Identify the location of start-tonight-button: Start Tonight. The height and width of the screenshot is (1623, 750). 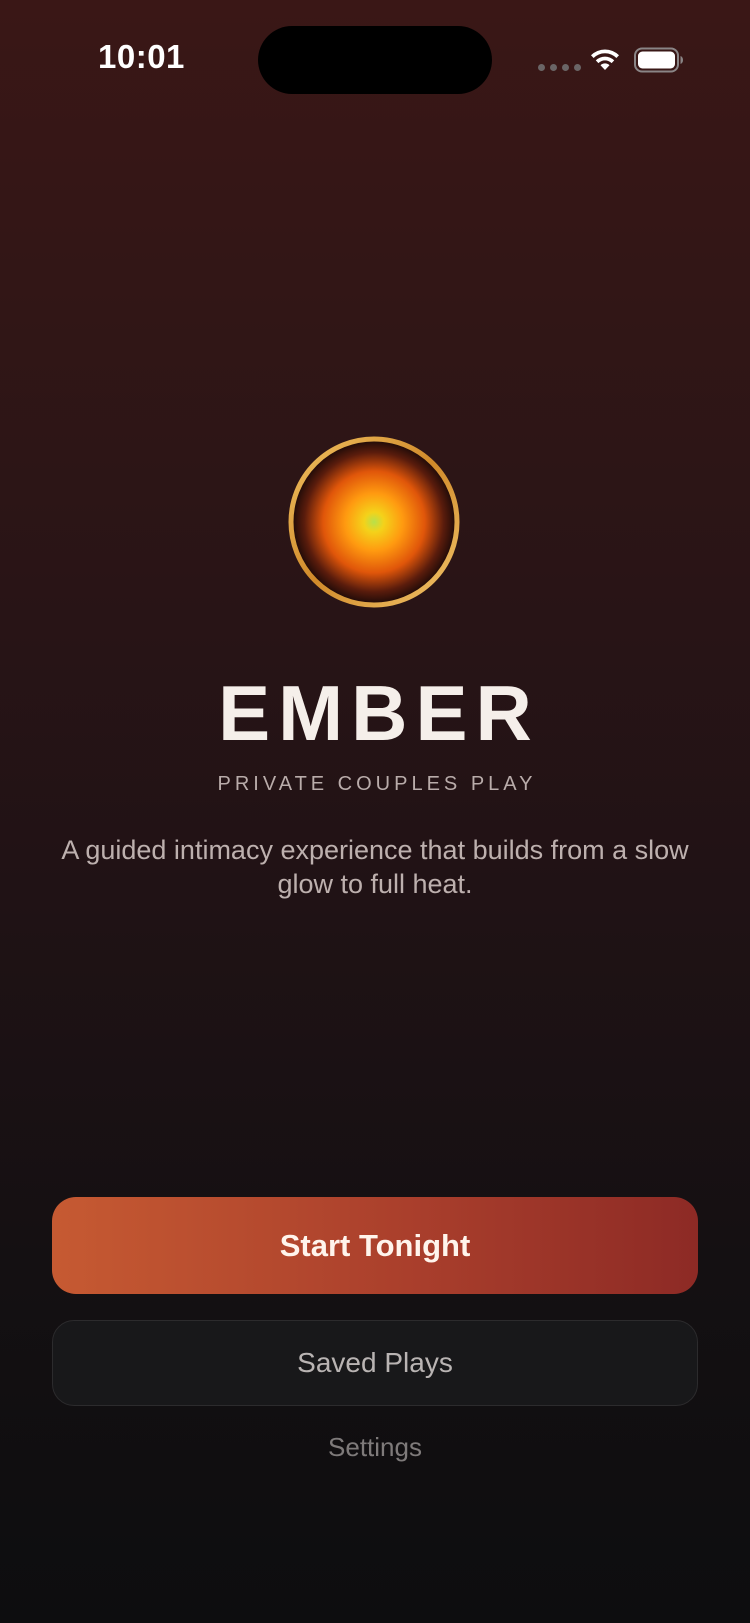
(375, 1245).